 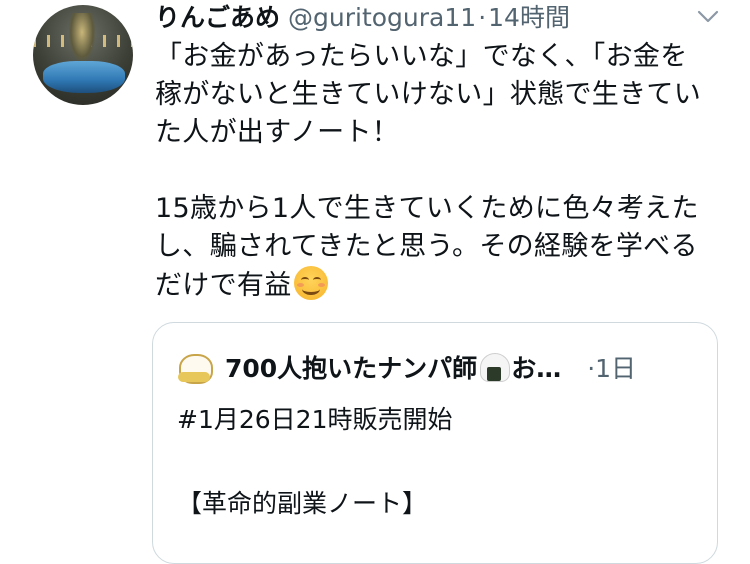 I want to click on tweet-line: 「お金があったらいいな」でなく、「お金を, so click(x=421, y=56).